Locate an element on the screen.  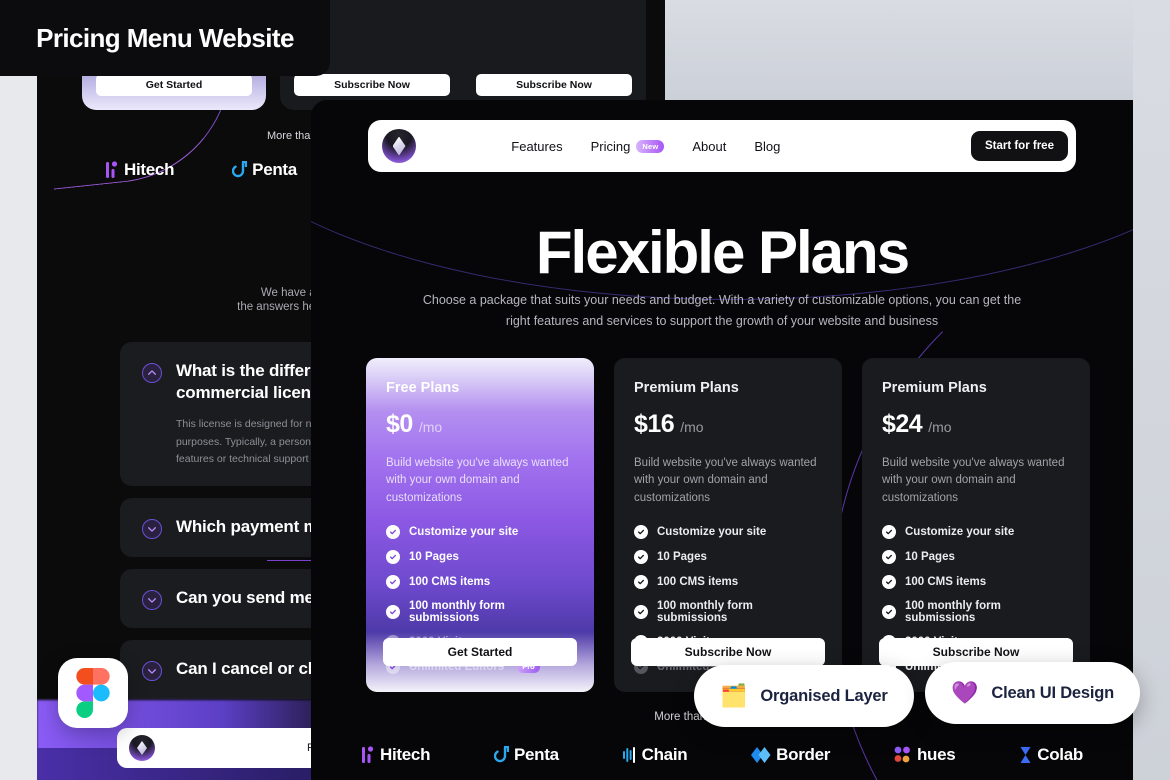
nav-link-label: Pricing is located at coordinates (610, 146).